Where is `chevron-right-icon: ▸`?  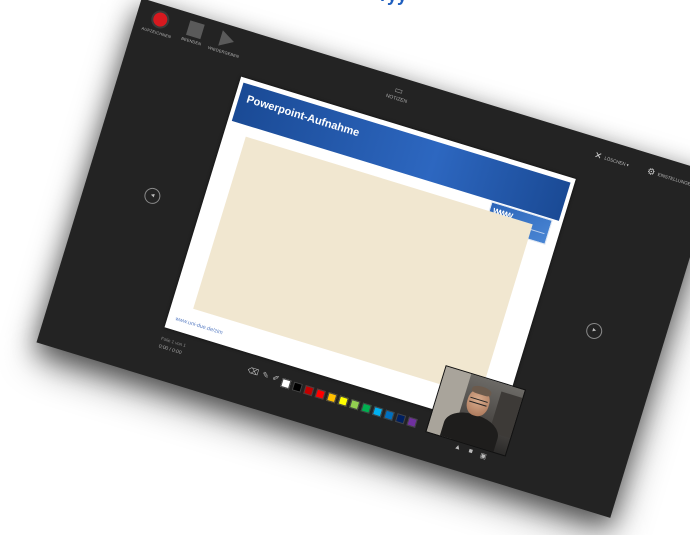 chevron-right-icon: ▸ is located at coordinates (594, 330).